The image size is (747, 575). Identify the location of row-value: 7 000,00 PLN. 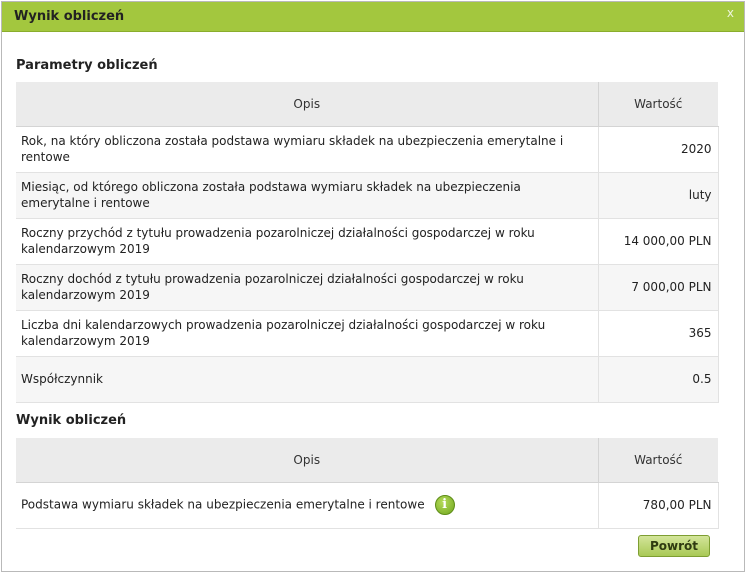
(658, 287).